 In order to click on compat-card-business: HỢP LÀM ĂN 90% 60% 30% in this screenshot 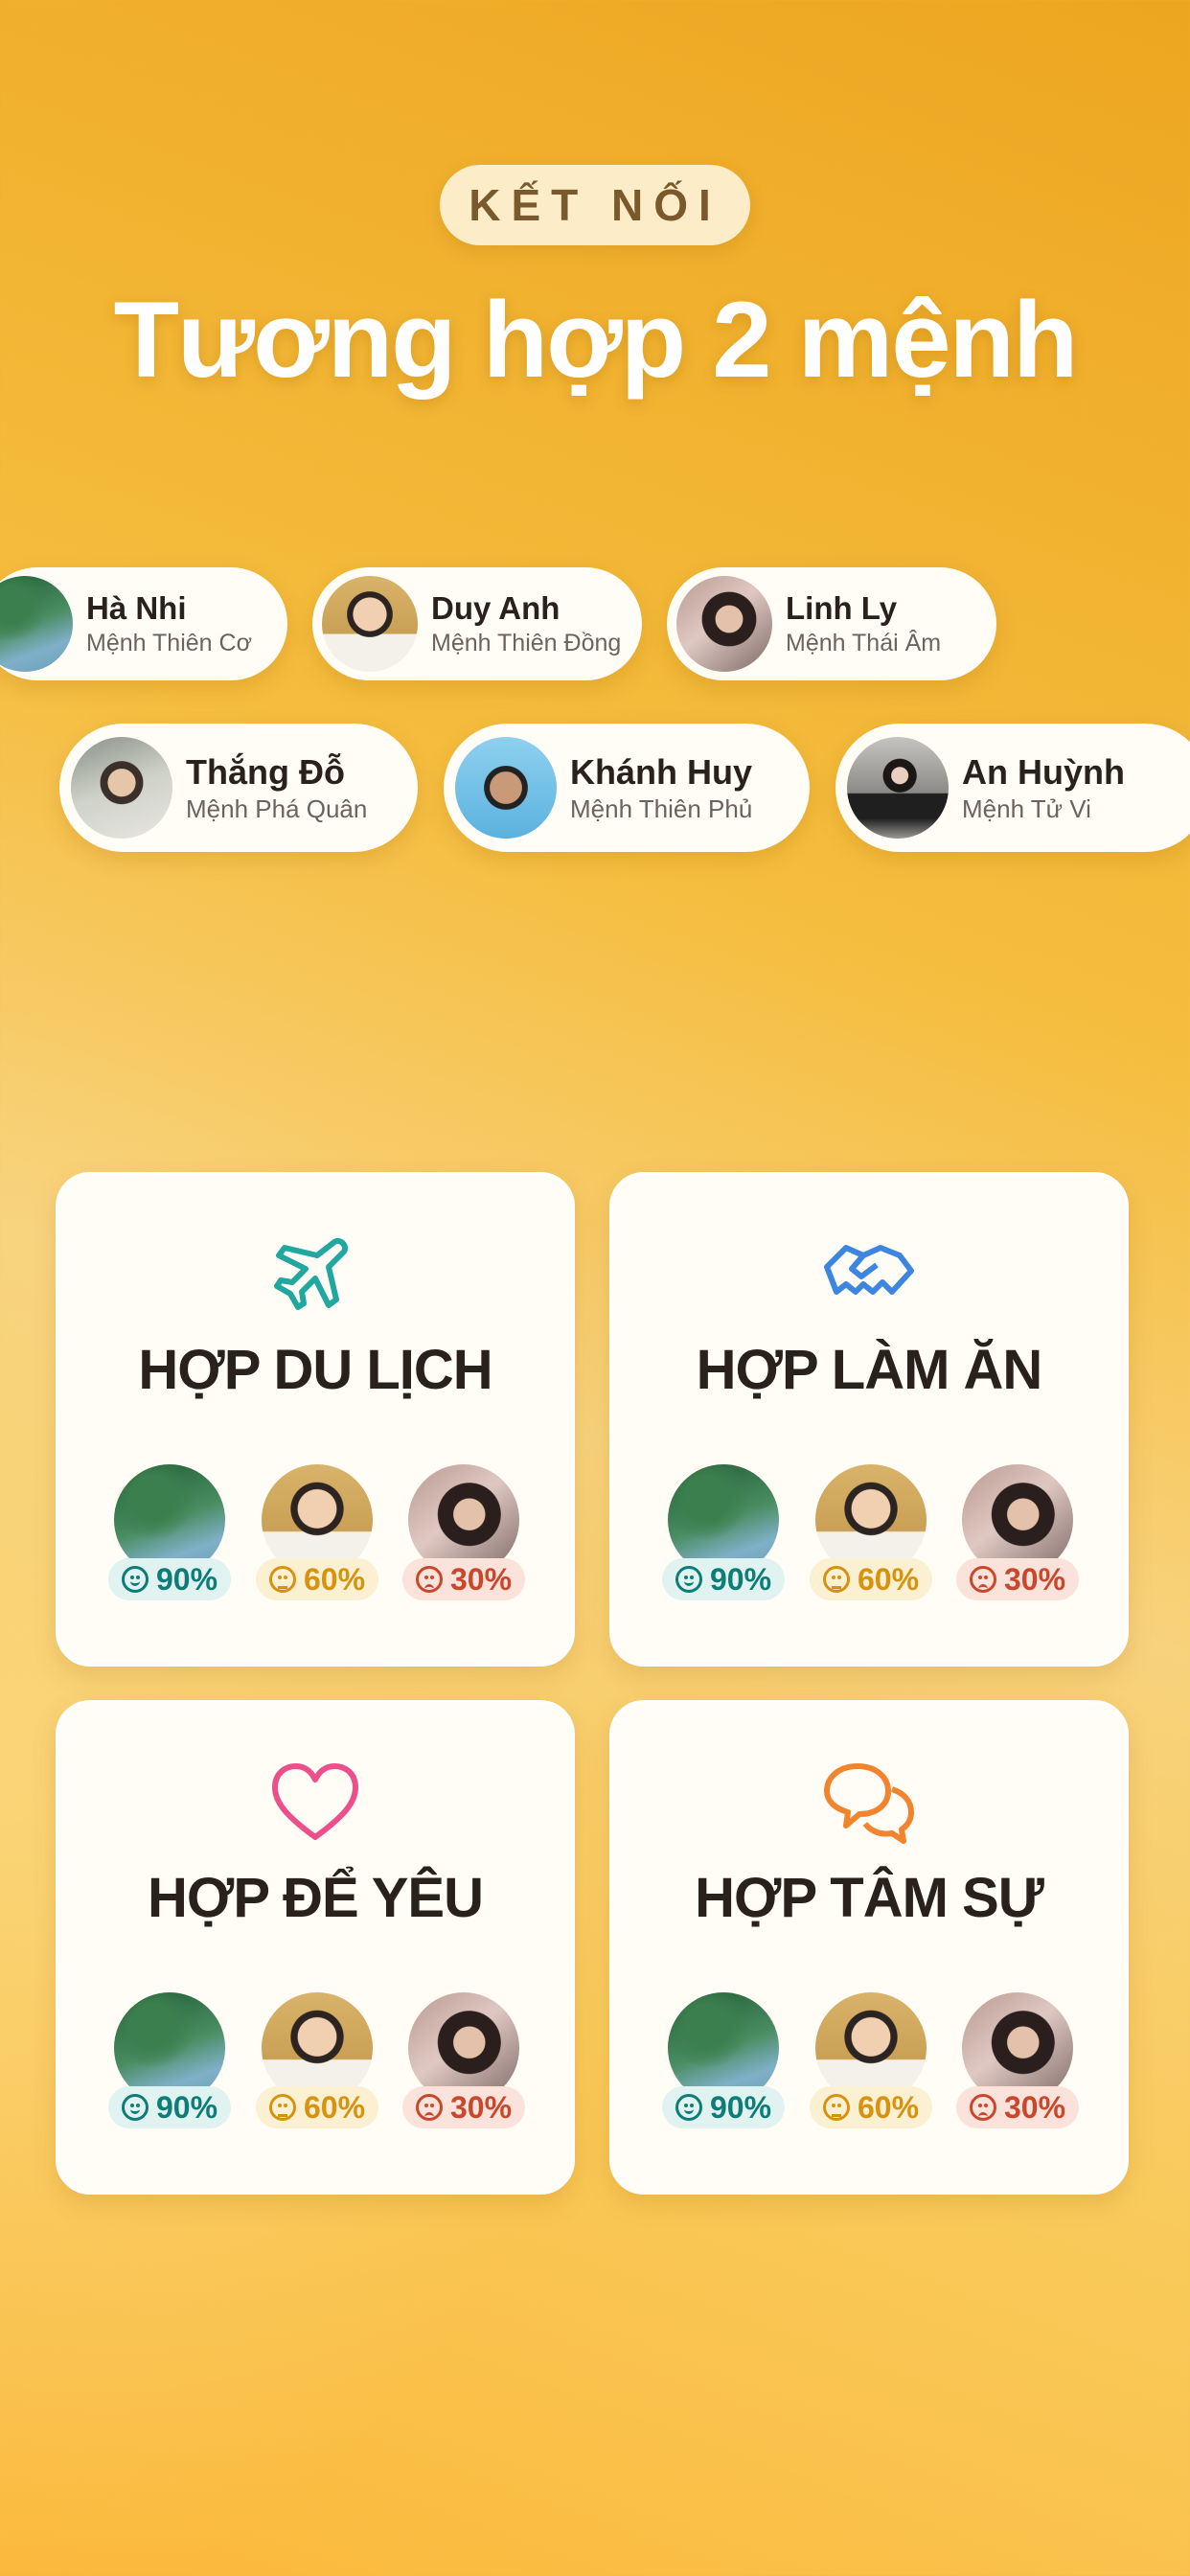, I will do `click(869, 1419)`.